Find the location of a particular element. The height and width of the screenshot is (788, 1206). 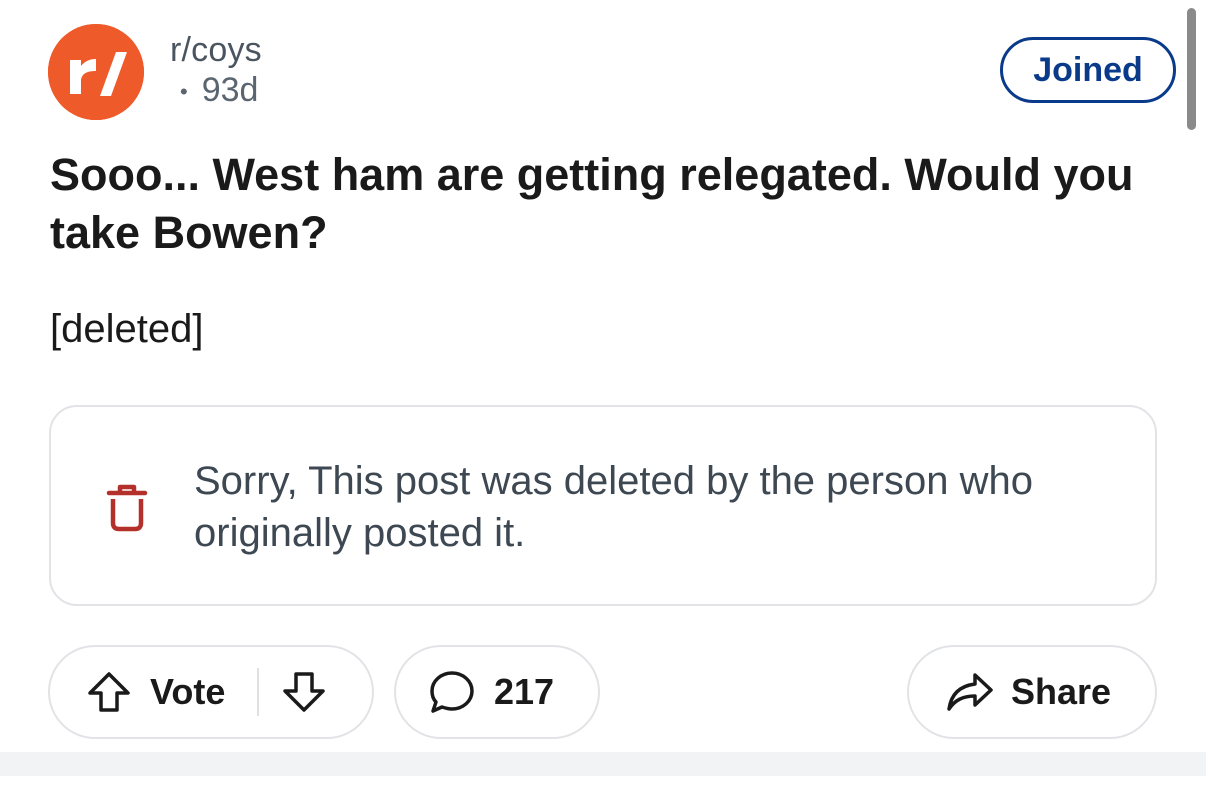

share-button: Share is located at coordinates (1032, 692).